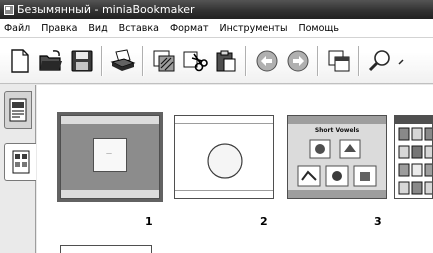 The image size is (433, 253). What do you see at coordinates (378, 221) in the screenshot?
I see `slide-number: 3` at bounding box center [378, 221].